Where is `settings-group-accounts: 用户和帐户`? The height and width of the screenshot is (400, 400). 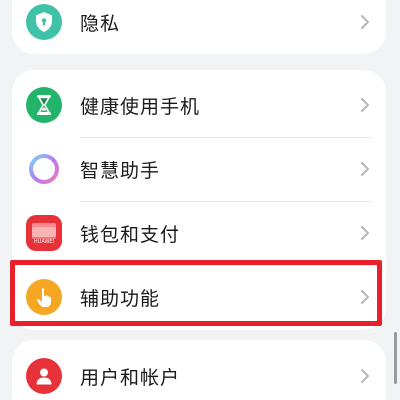 settings-group-accounts: 用户和帐户 is located at coordinates (199, 370).